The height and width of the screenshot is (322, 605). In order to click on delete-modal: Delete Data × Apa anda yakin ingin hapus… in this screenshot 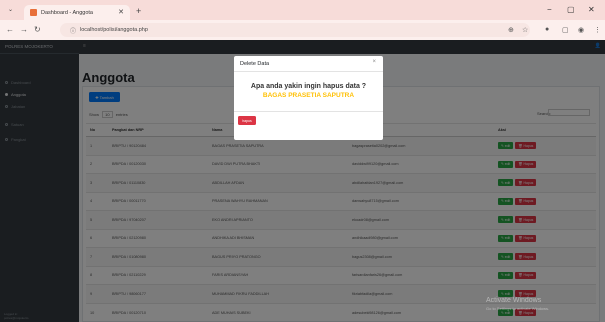, I will do `click(308, 98)`.